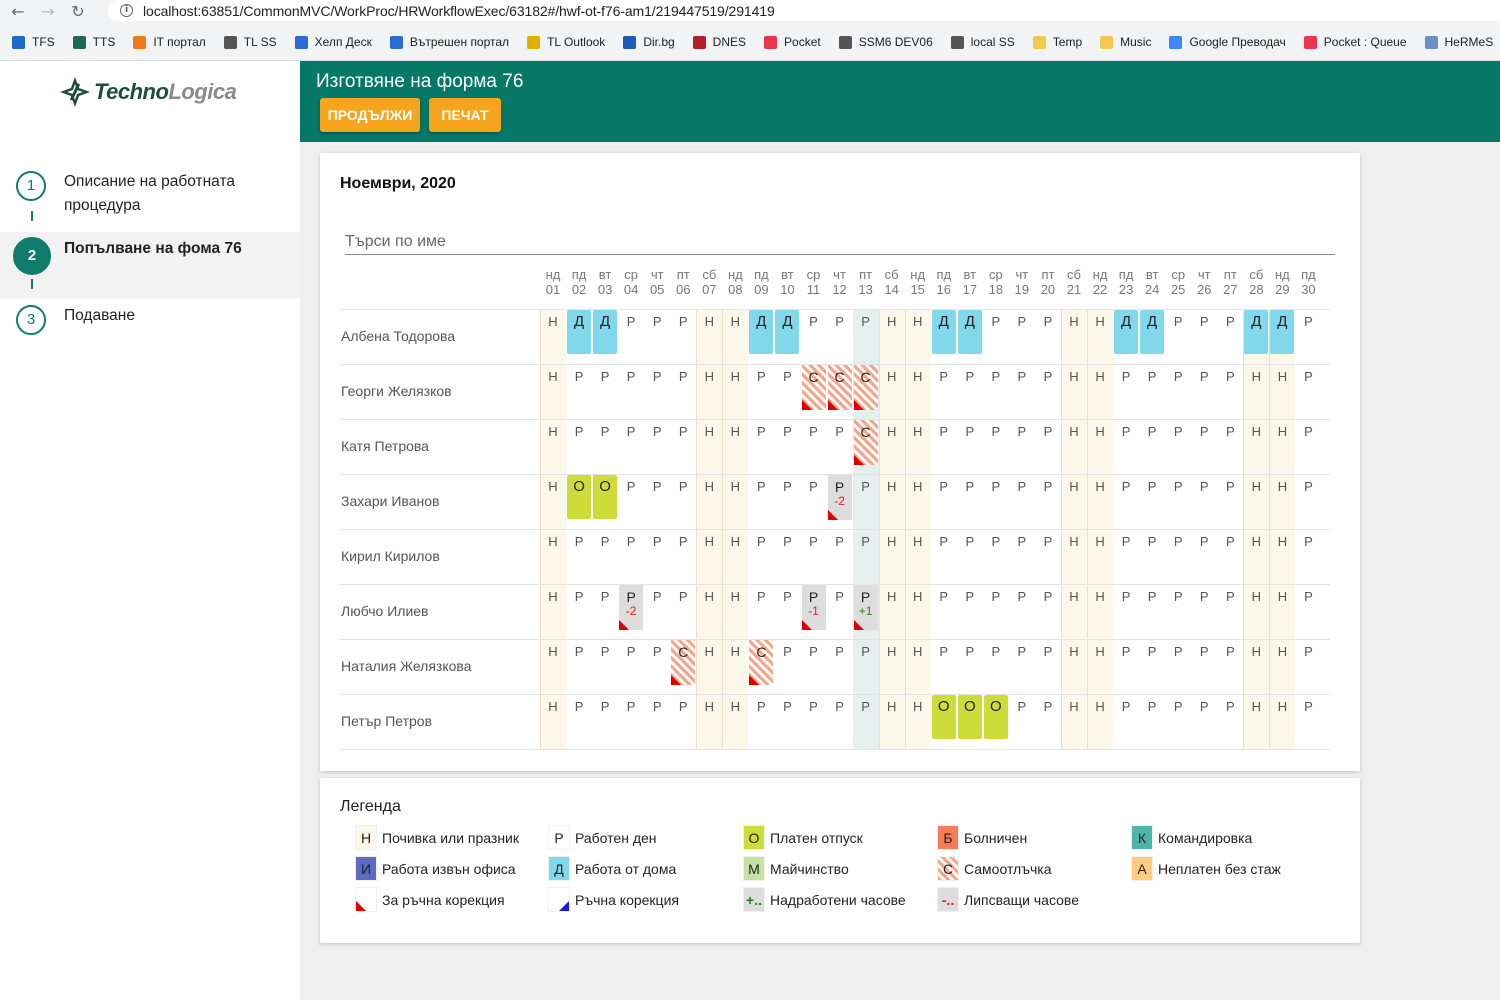  I want to click on day-cell: Р -2, so click(839, 497).